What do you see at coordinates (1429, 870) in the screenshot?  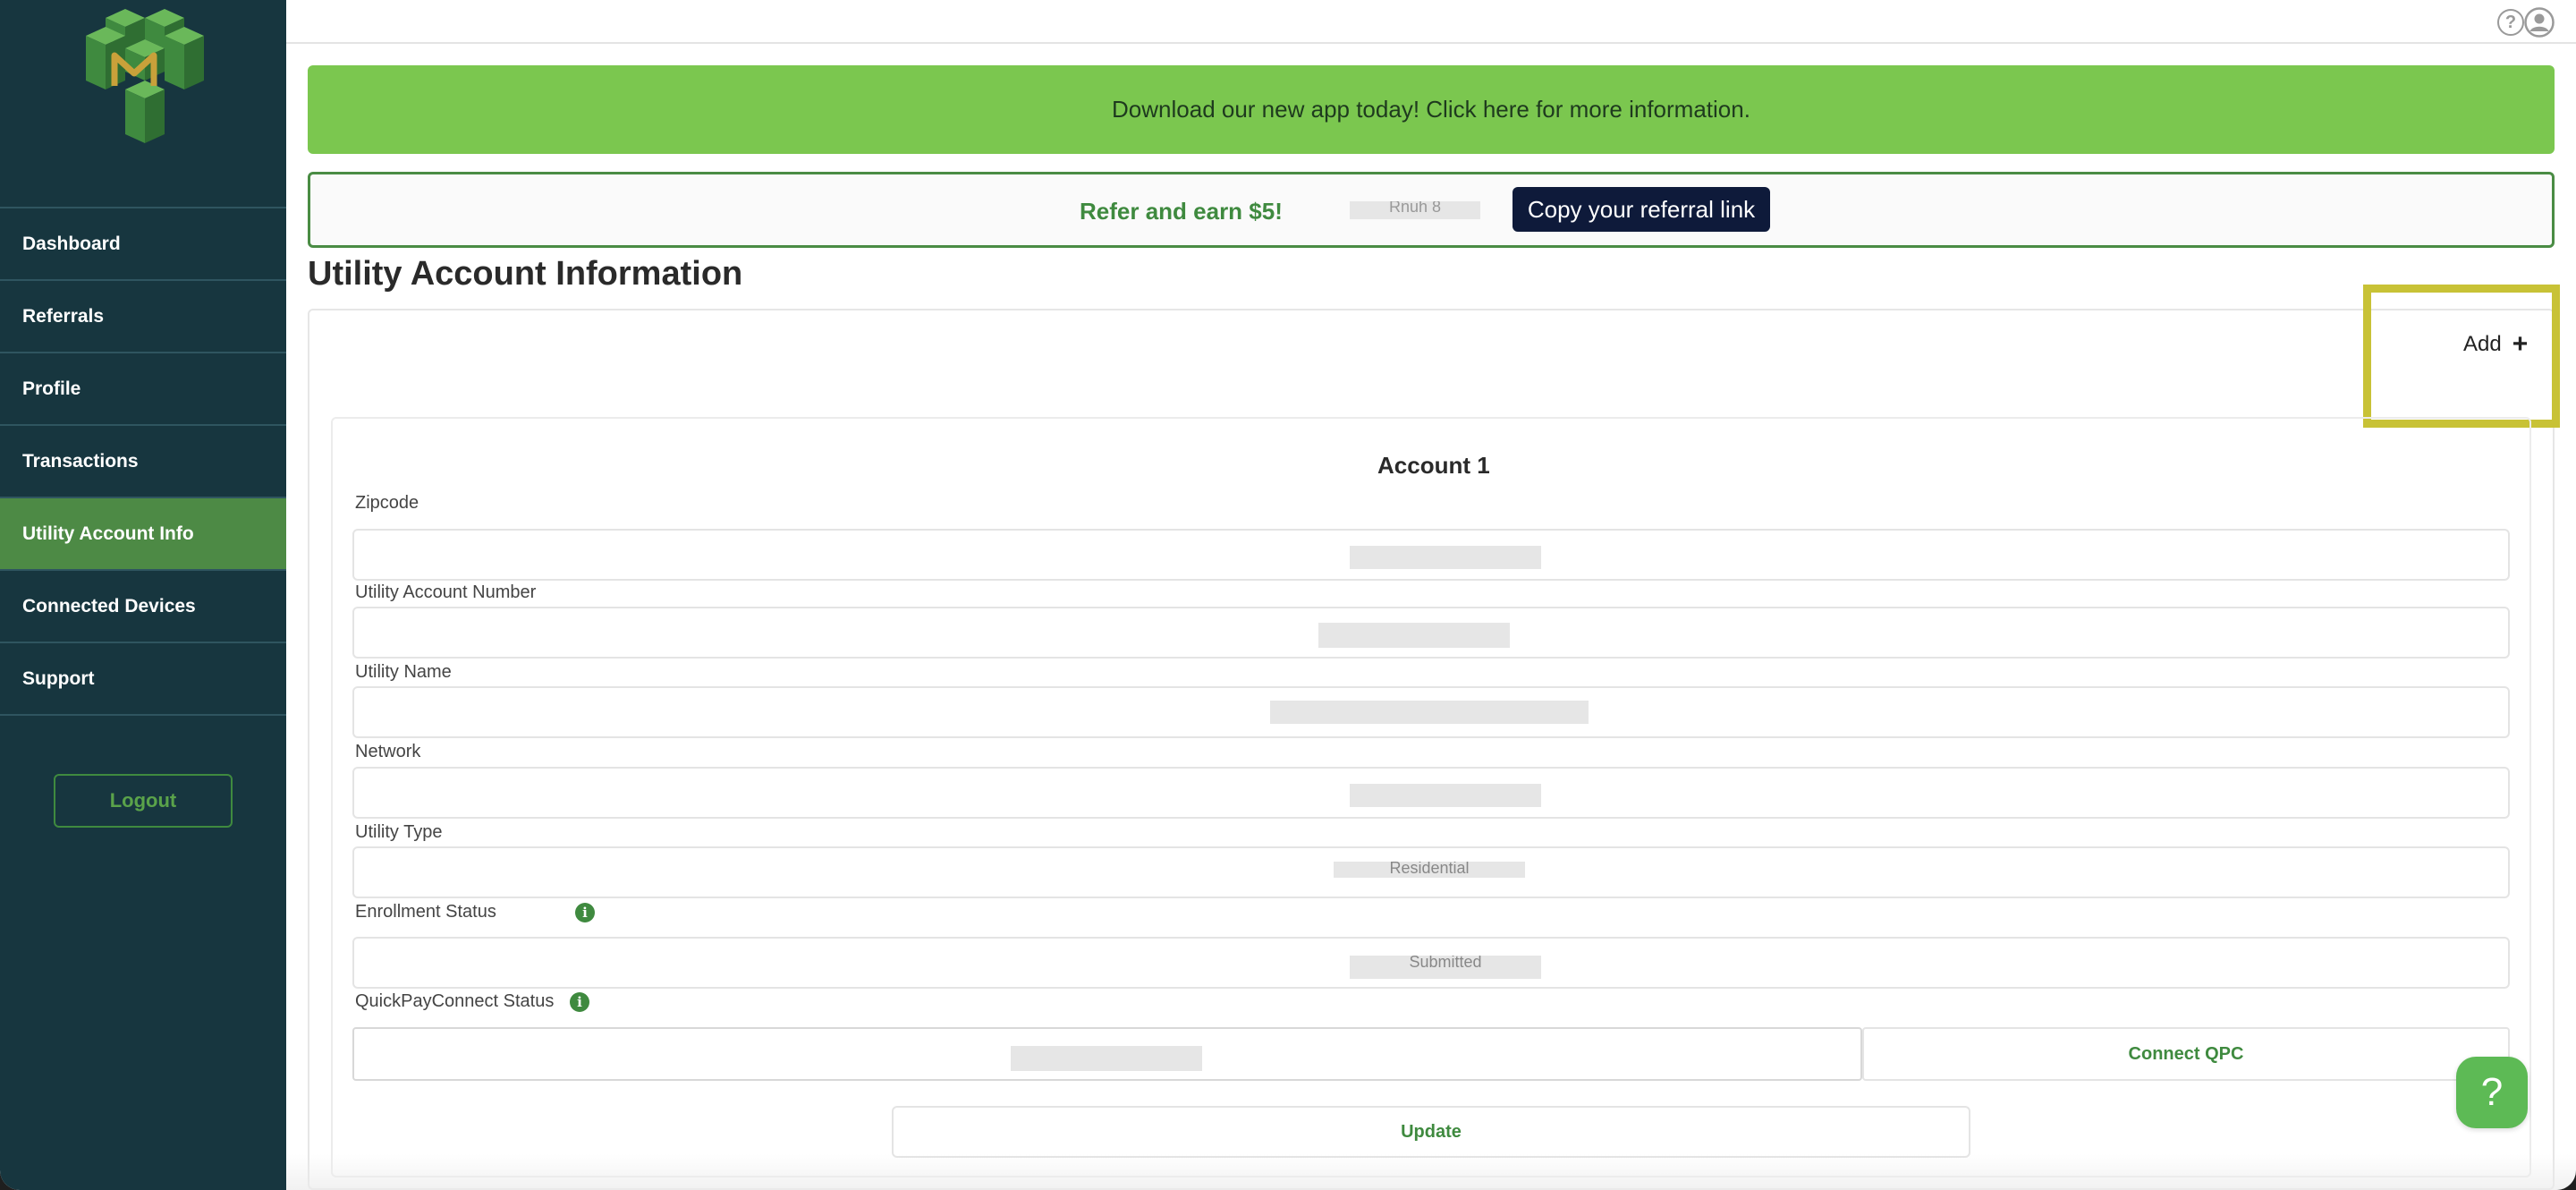 I see `utility-type-value-redacted: Residential` at bounding box center [1429, 870].